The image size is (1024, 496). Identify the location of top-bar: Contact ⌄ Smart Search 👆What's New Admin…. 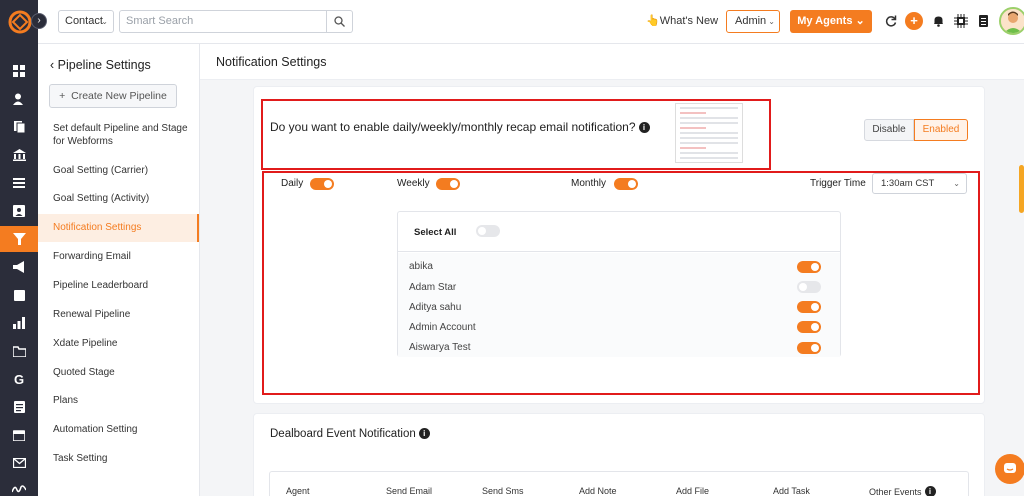
(531, 22).